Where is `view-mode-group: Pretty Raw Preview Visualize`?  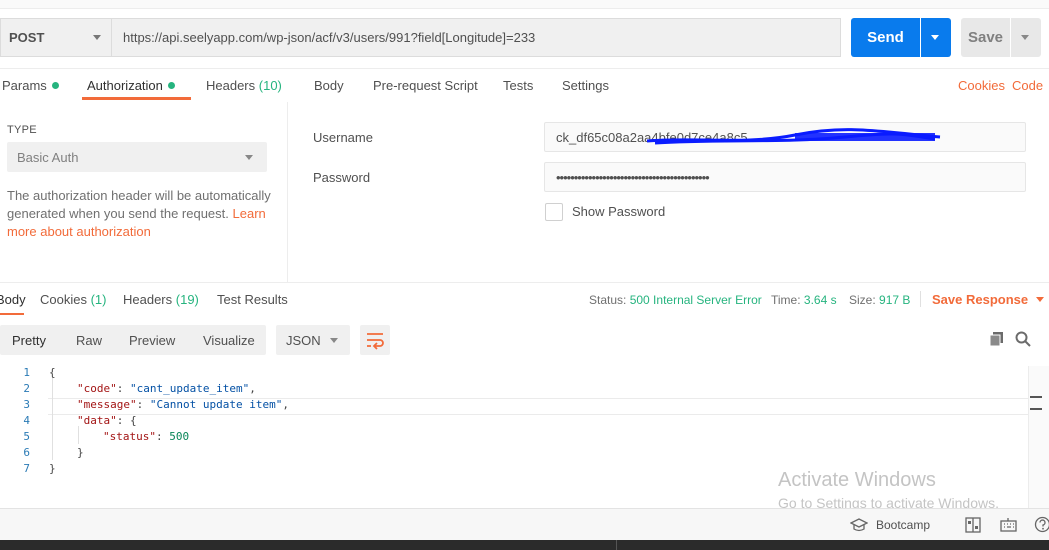
view-mode-group: Pretty Raw Preview Visualize is located at coordinates (133, 340).